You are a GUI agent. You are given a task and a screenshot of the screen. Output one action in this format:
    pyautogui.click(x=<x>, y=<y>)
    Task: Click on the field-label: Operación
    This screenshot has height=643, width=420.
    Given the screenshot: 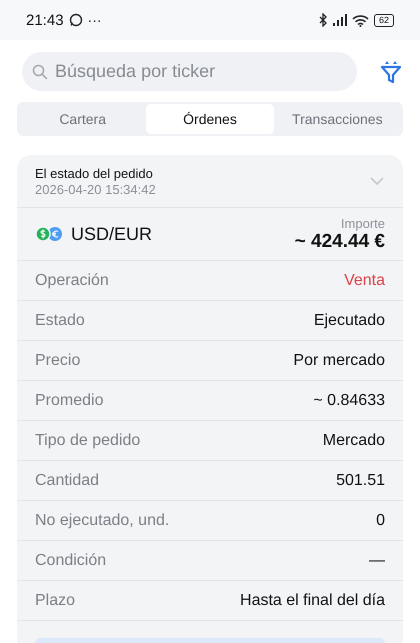 What is the action you would take?
    pyautogui.click(x=72, y=281)
    